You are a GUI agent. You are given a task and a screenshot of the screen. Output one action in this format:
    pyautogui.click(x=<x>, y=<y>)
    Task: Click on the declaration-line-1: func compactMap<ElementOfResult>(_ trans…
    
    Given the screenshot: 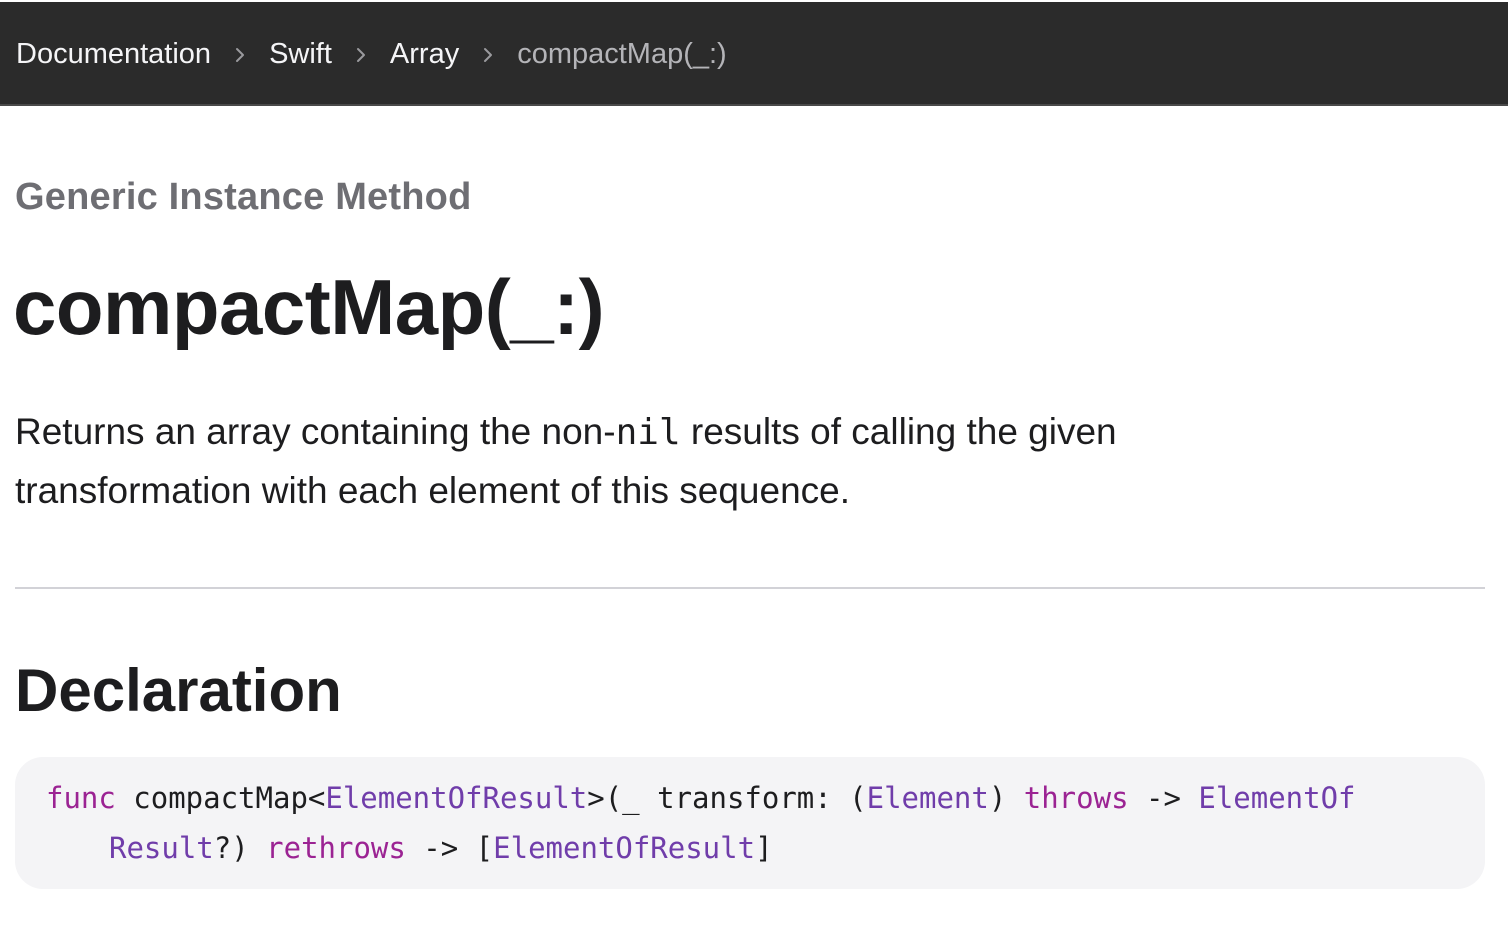 What is the action you would take?
    pyautogui.click(x=701, y=798)
    